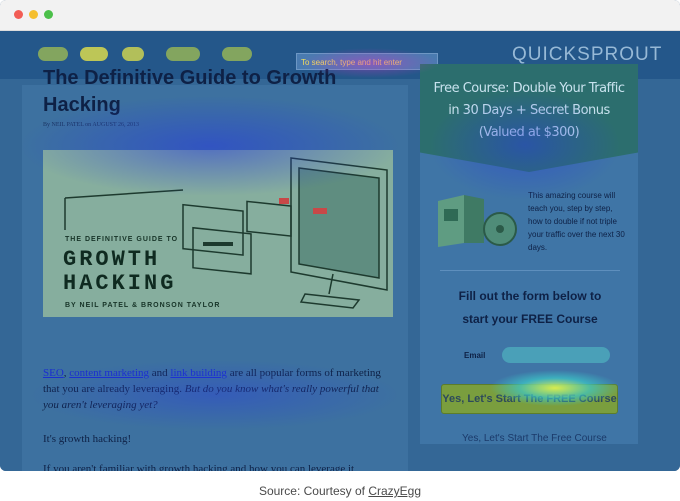 The image size is (680, 501). What do you see at coordinates (122, 239) in the screenshot?
I see `hero-subtitle: THE DEFINITIVE GUIDE TO` at bounding box center [122, 239].